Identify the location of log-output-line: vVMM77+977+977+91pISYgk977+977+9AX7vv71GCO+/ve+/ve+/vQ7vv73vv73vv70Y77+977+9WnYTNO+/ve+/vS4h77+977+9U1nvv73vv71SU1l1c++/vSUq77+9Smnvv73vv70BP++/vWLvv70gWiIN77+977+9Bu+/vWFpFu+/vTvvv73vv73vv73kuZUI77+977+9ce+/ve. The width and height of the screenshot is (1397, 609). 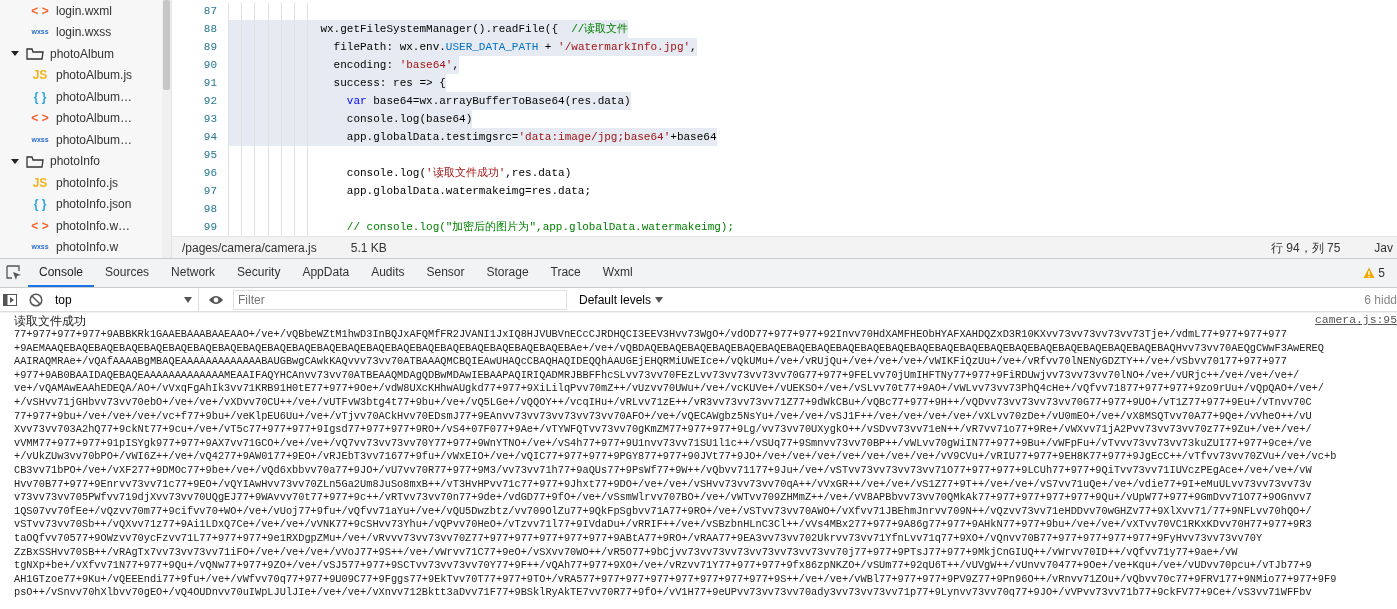
(663, 443).